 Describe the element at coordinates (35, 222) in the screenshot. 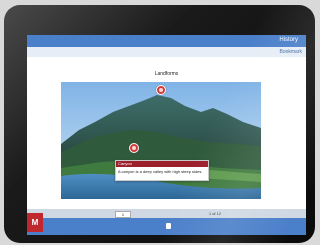

I see `brand-logo: M` at that location.